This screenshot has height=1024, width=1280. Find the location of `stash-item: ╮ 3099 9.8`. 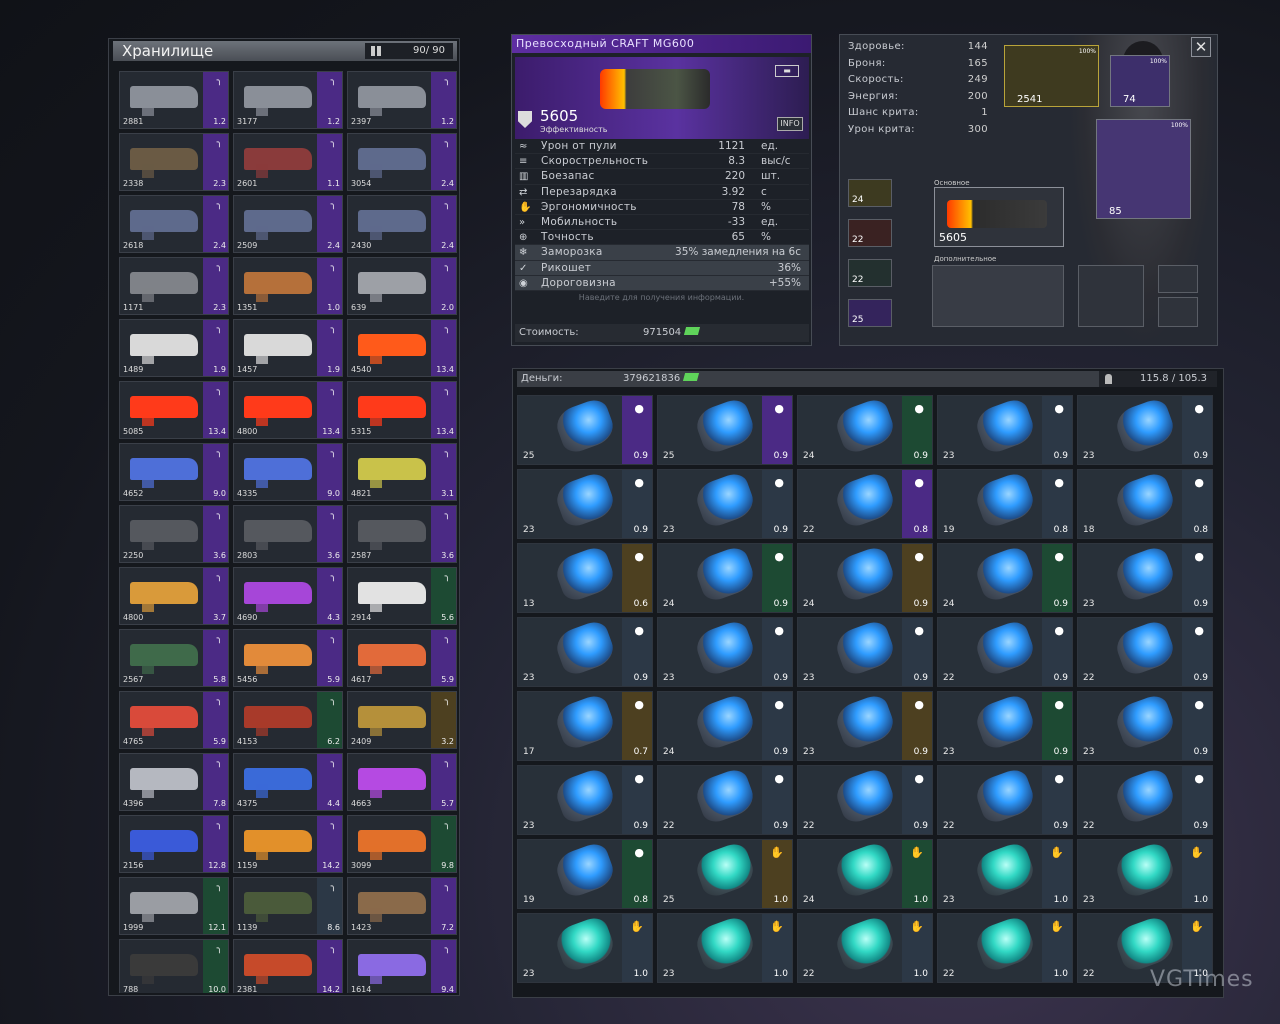

stash-item: ╮ 3099 9.8 is located at coordinates (402, 844).